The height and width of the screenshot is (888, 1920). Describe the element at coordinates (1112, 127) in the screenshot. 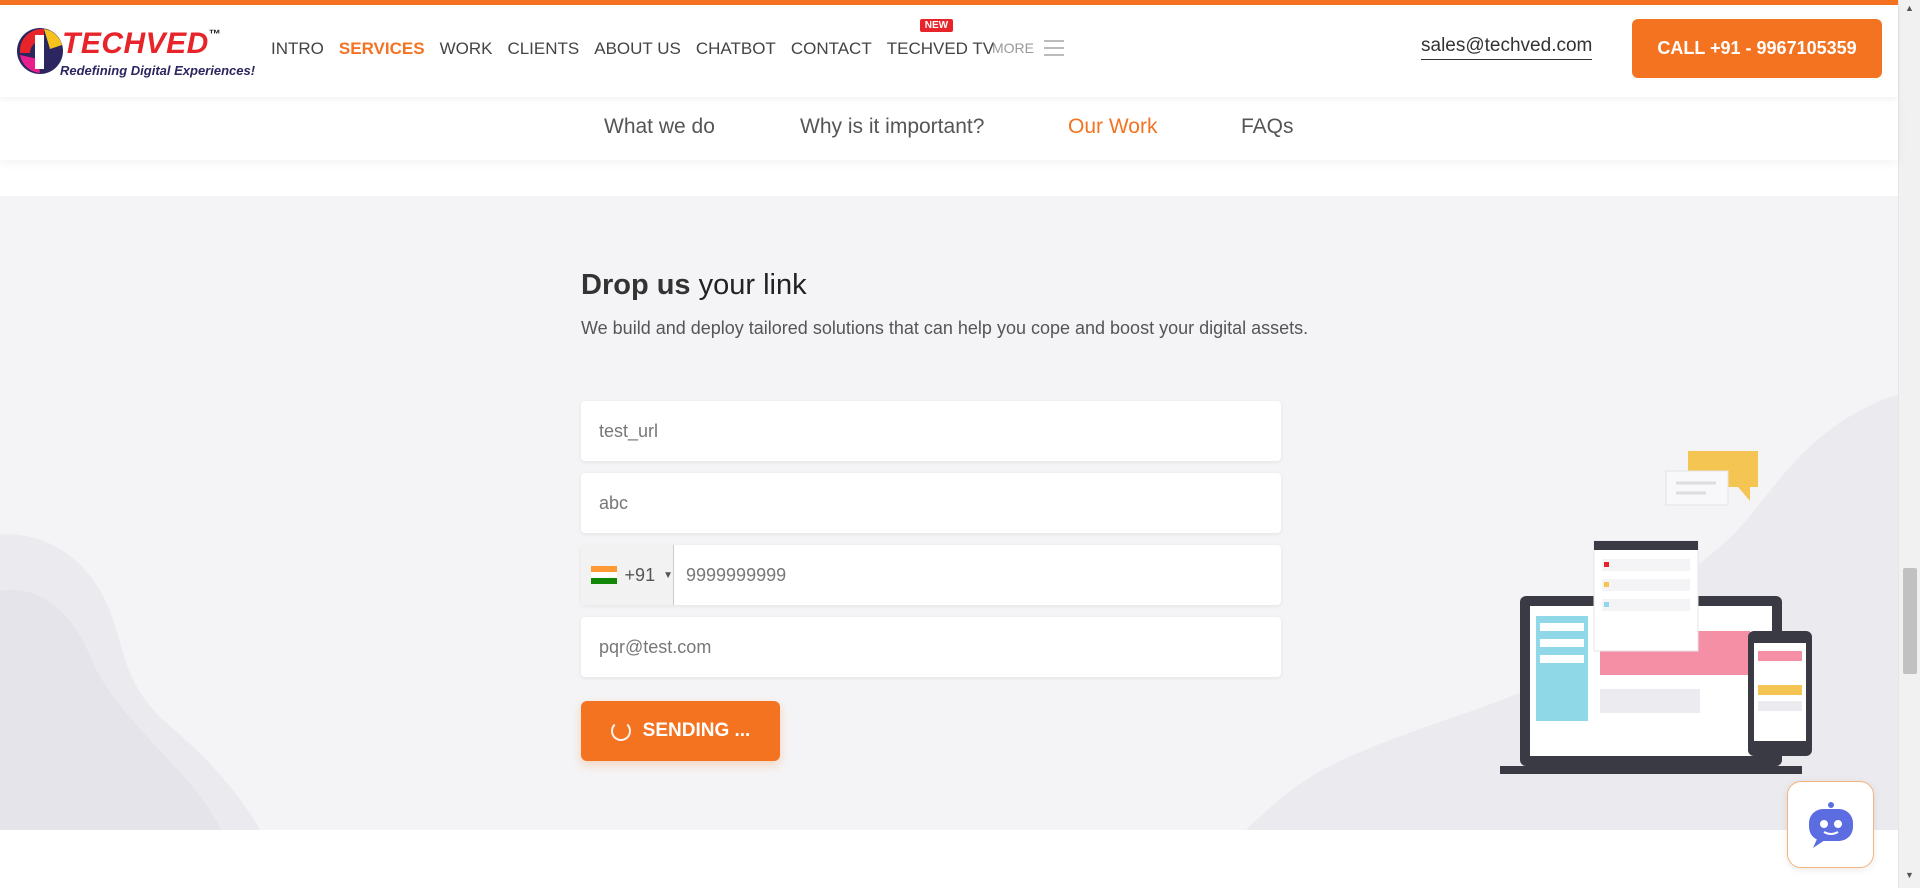

I see `tab-our-work: Our Work` at that location.